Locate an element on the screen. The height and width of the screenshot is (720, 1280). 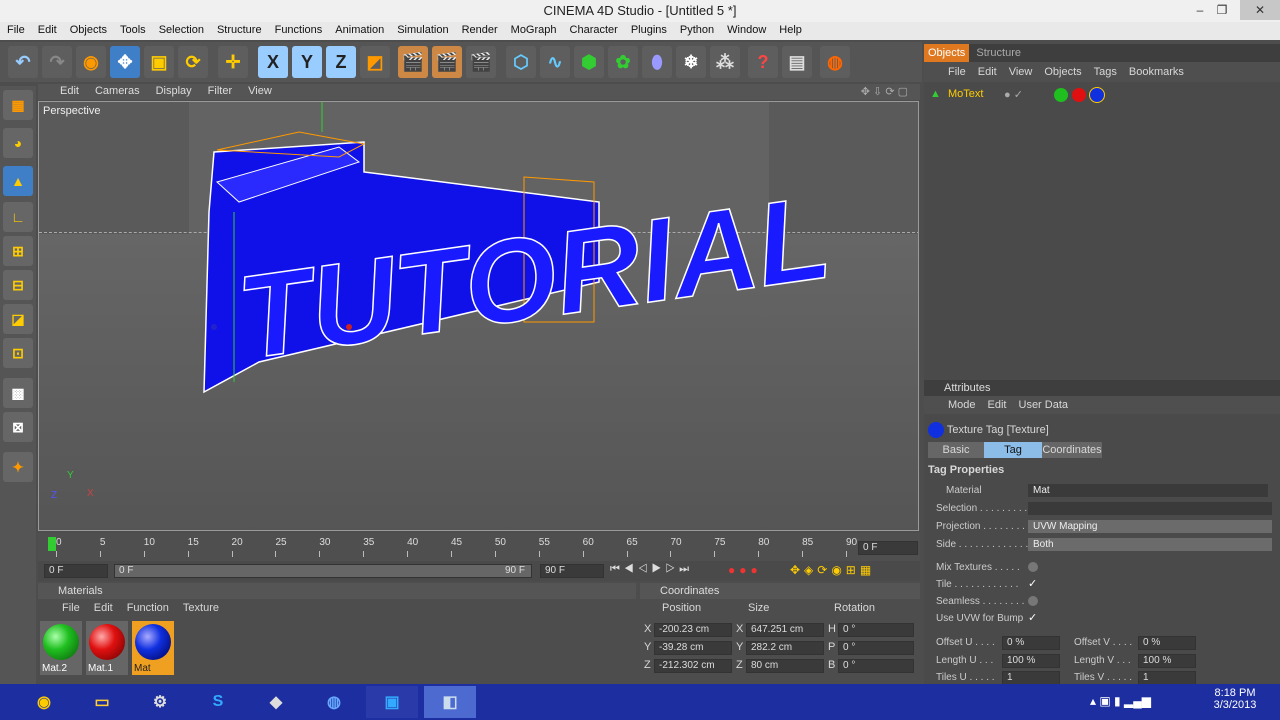
tab-basic: Basic is located at coordinates (956, 450).